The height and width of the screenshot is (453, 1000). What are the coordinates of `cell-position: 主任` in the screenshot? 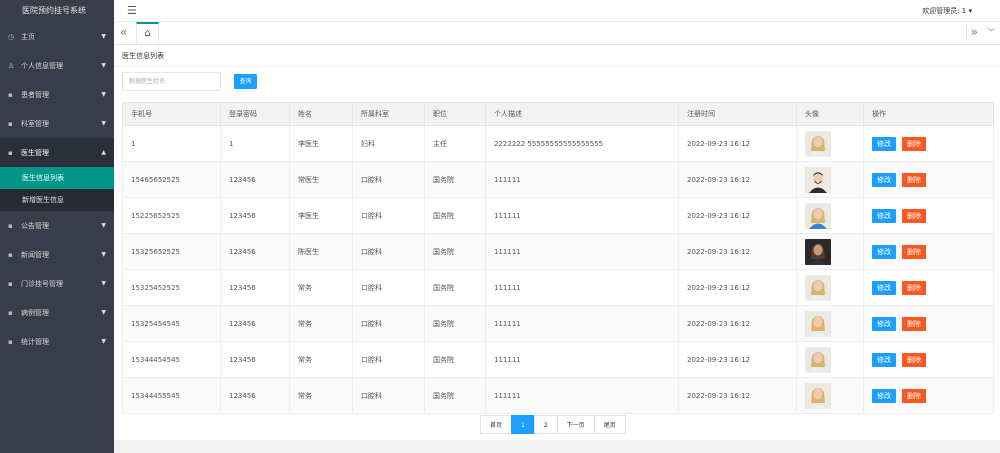 It's located at (455, 143).